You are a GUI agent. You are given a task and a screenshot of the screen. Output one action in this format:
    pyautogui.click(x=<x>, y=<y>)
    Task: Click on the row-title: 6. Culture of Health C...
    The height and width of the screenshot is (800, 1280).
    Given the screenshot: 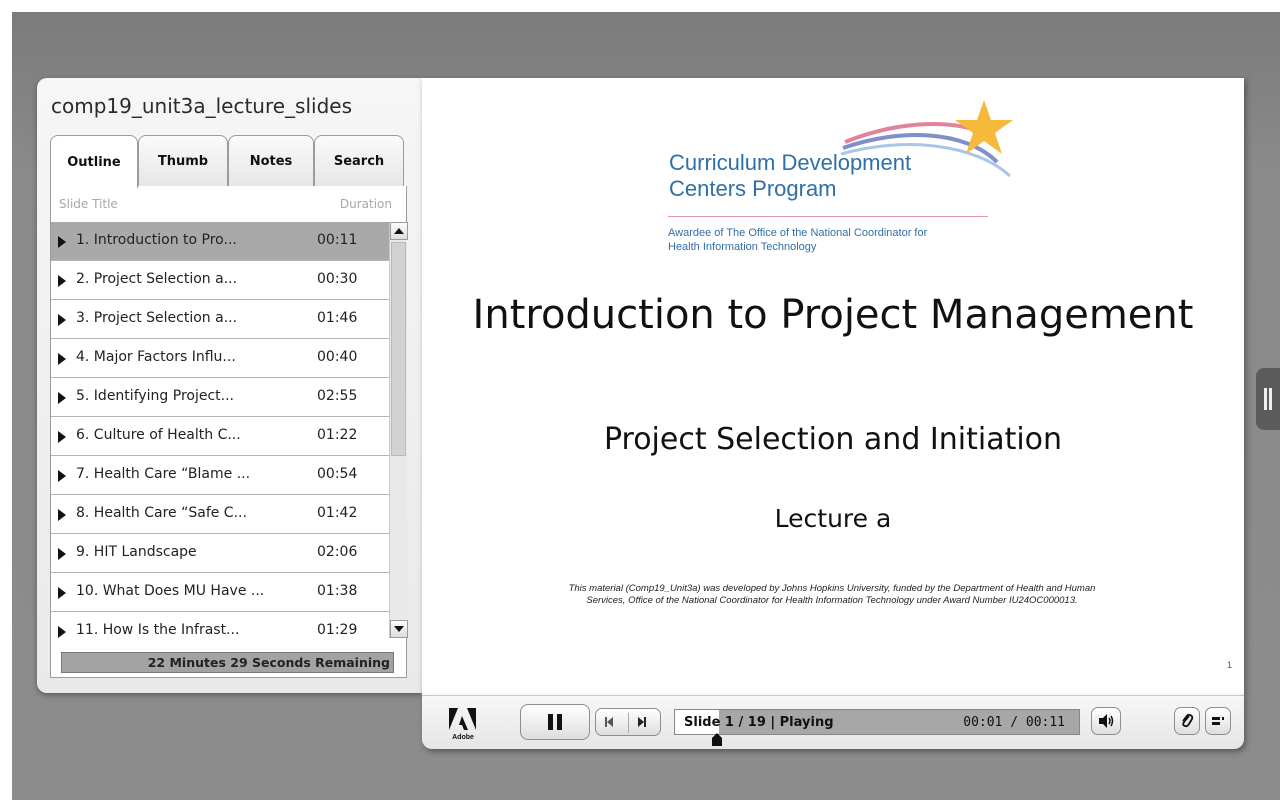 What is the action you would take?
    pyautogui.click(x=158, y=435)
    